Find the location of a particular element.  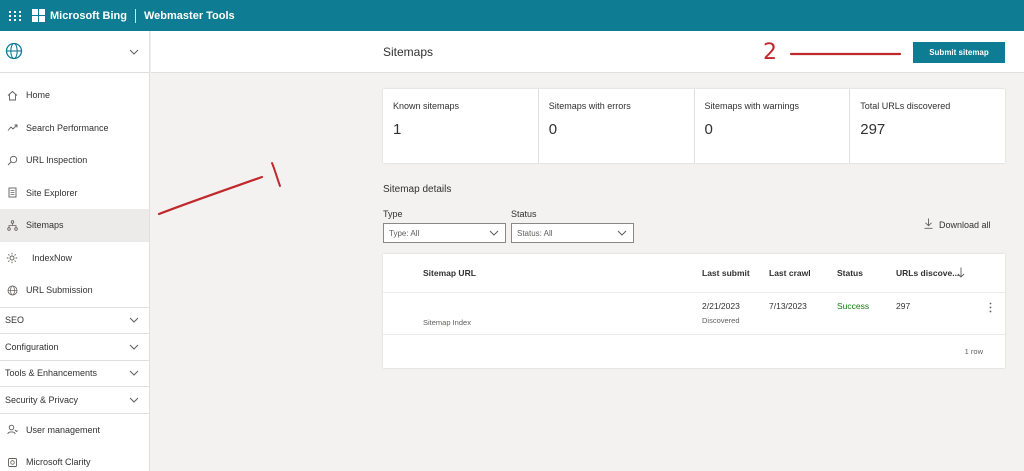

type-filter-label: Type is located at coordinates (393, 214).